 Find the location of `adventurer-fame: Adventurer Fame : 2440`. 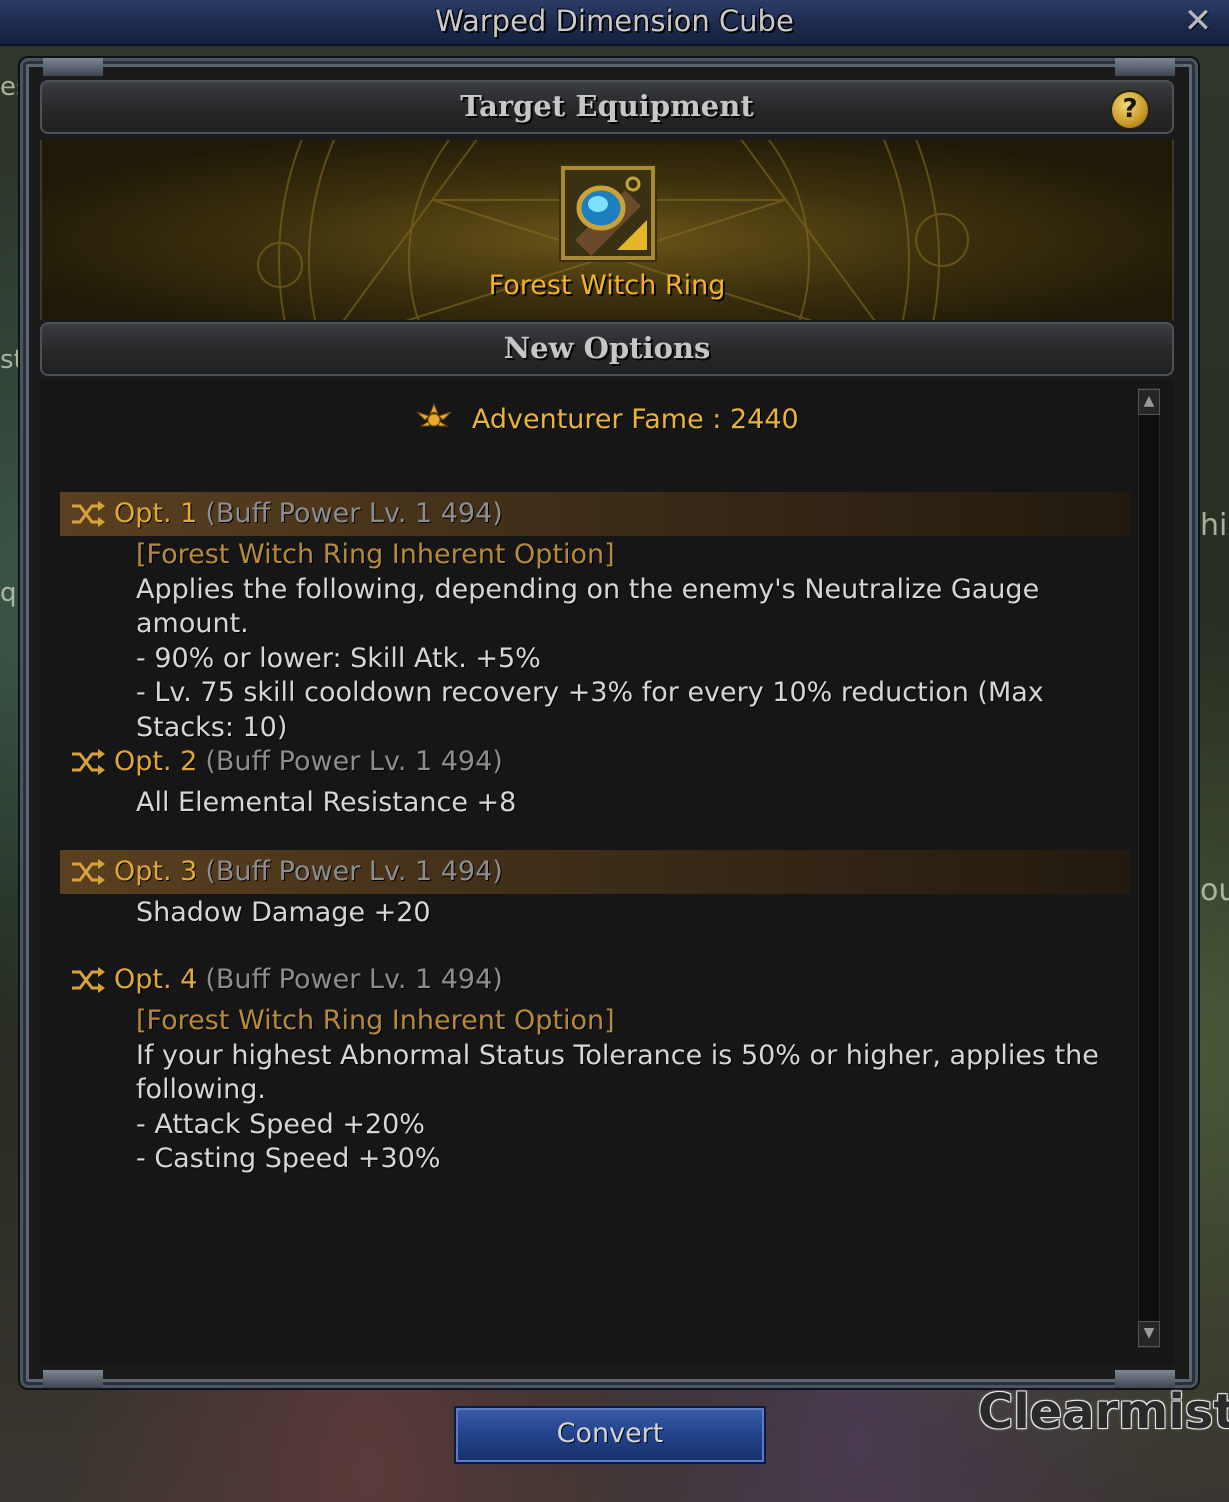

adventurer-fame: Adventurer Fame : 2440 is located at coordinates (607, 418).